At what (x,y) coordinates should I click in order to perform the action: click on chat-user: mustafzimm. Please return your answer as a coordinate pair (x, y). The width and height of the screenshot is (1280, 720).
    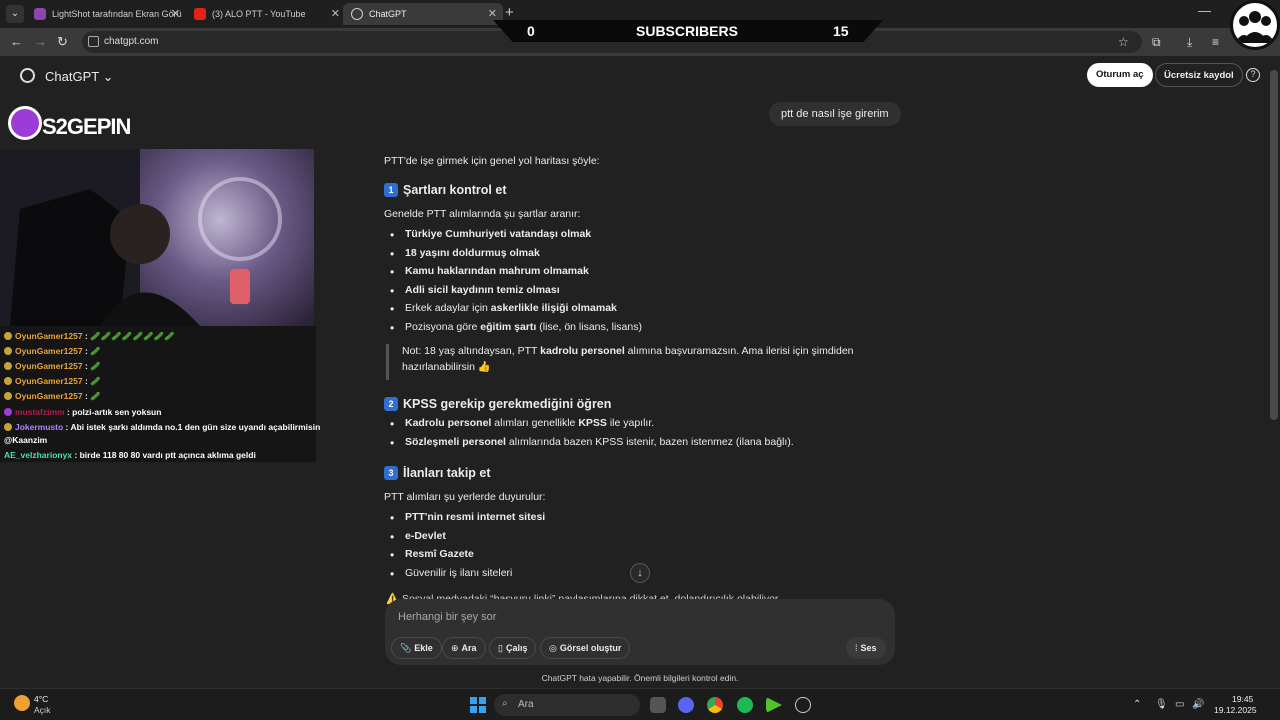
    Looking at the image, I should click on (40, 412).